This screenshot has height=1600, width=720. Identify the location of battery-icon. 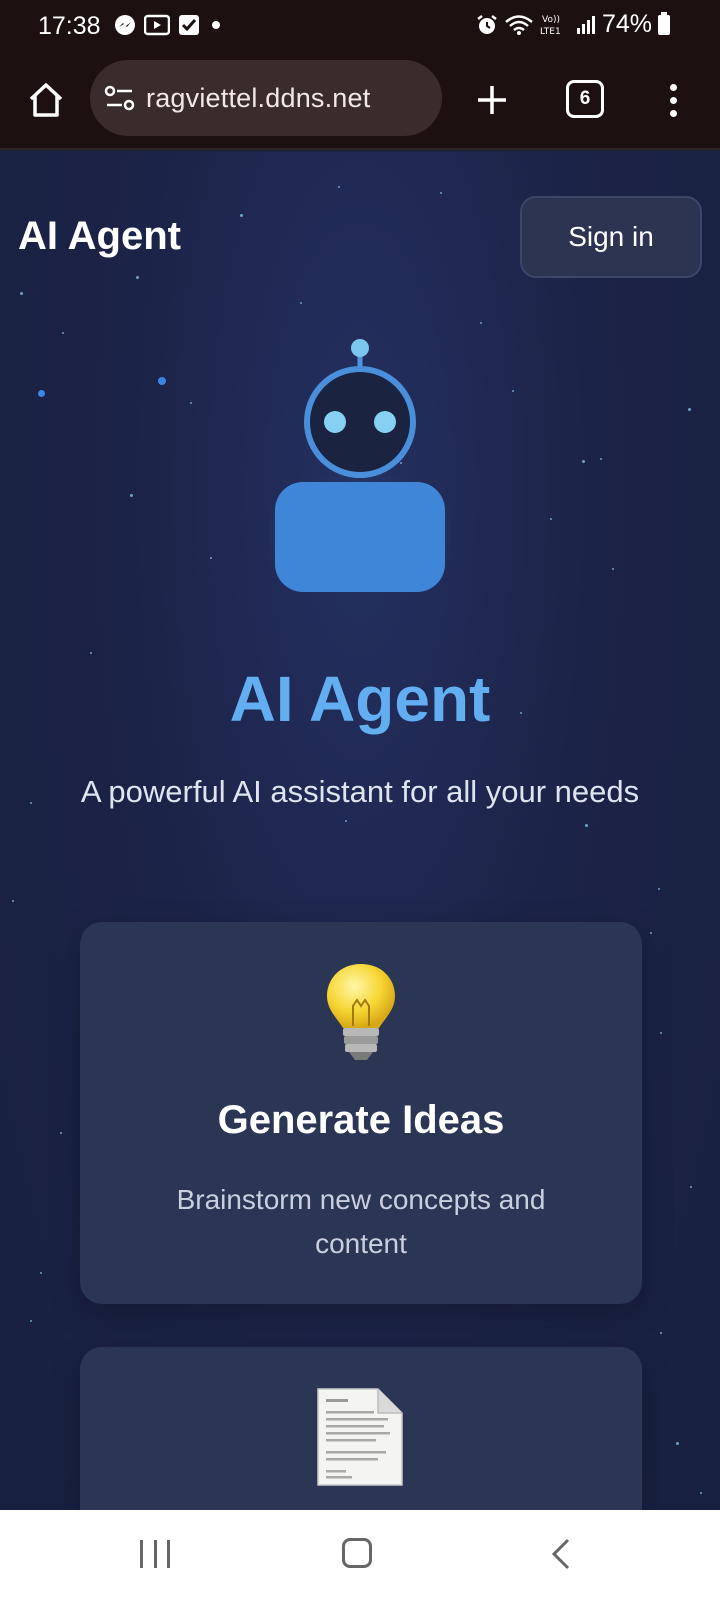
(664, 23).